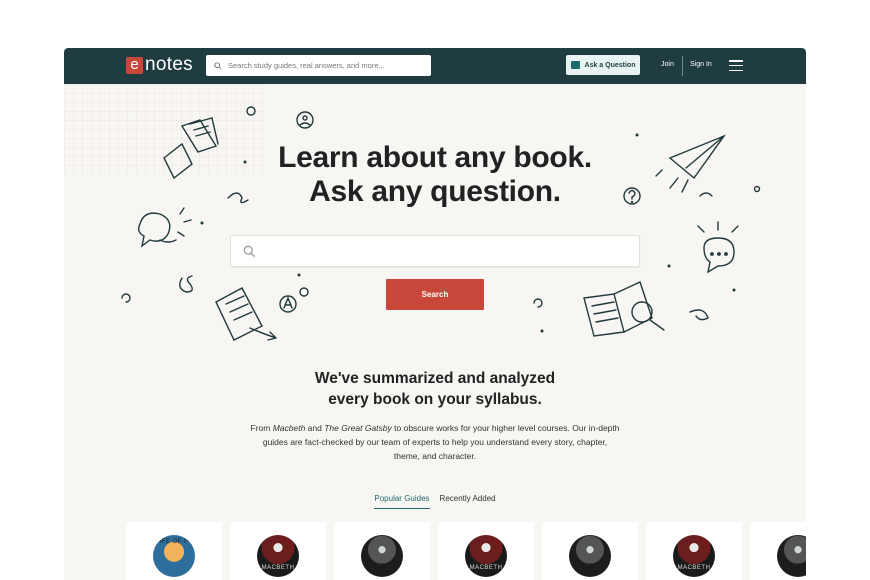 The image size is (870, 580). I want to click on guide-cards: IFE OF P MACBETH MACBETH MACBETH, so click(466, 551).